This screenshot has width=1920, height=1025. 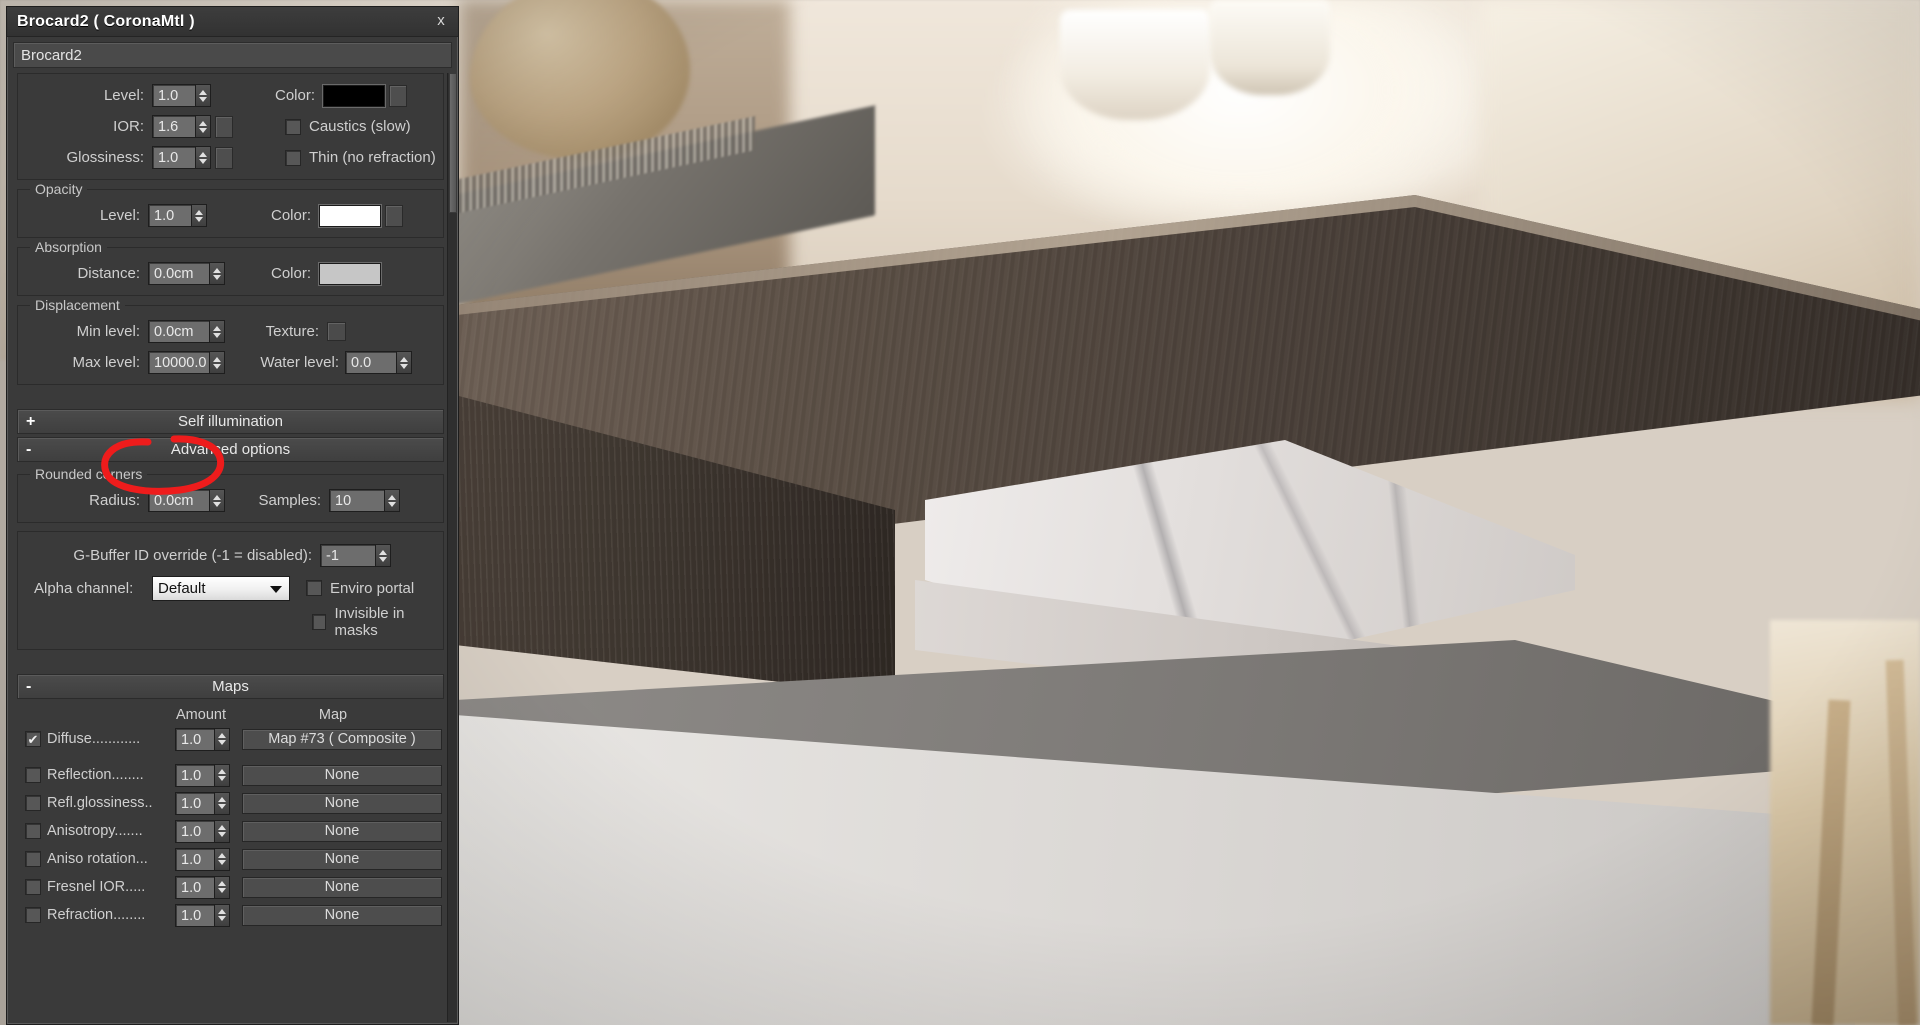 I want to click on chevron-down-icon, so click(x=276, y=589).